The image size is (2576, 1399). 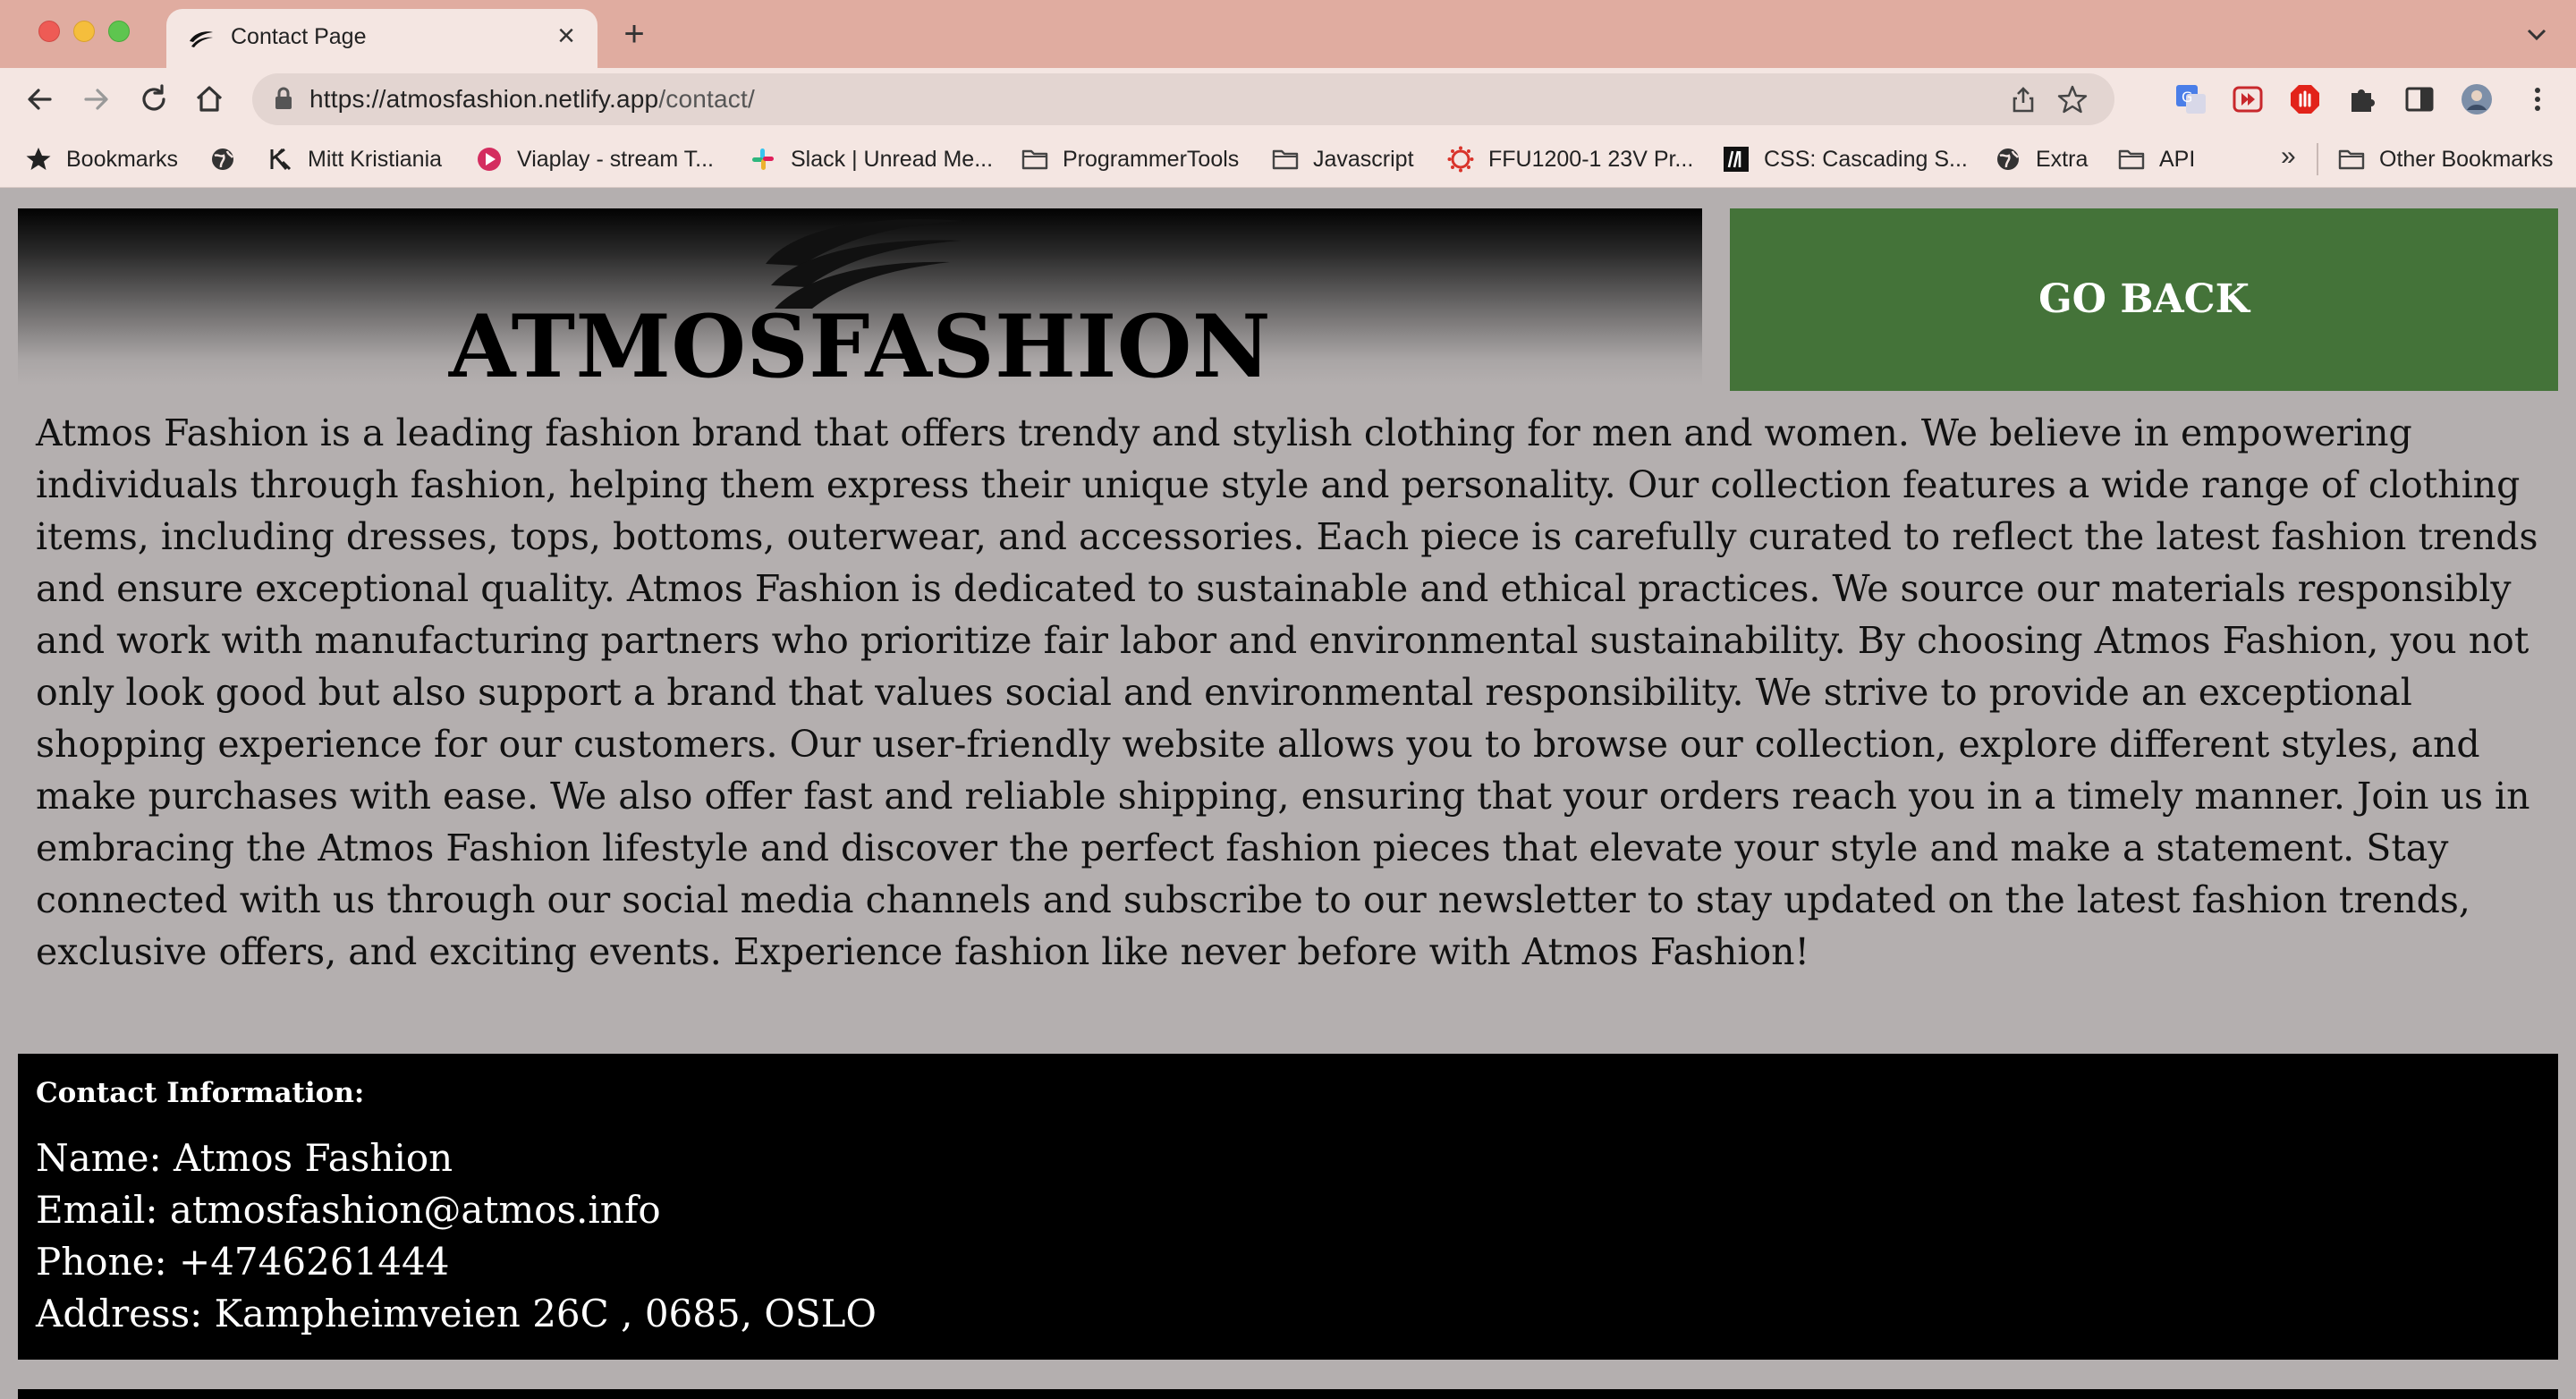 What do you see at coordinates (2419, 99) in the screenshot?
I see `side-panel-icon` at bounding box center [2419, 99].